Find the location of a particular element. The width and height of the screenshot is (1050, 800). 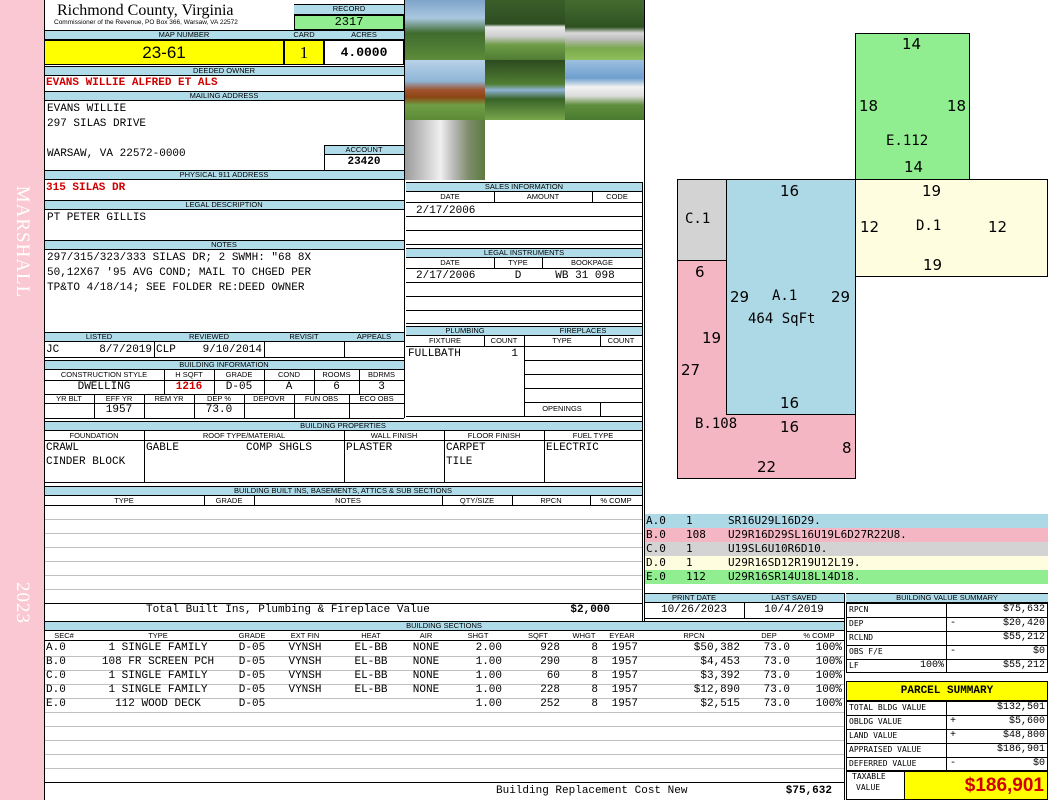

remyr-label: REM YR is located at coordinates (169, 398).